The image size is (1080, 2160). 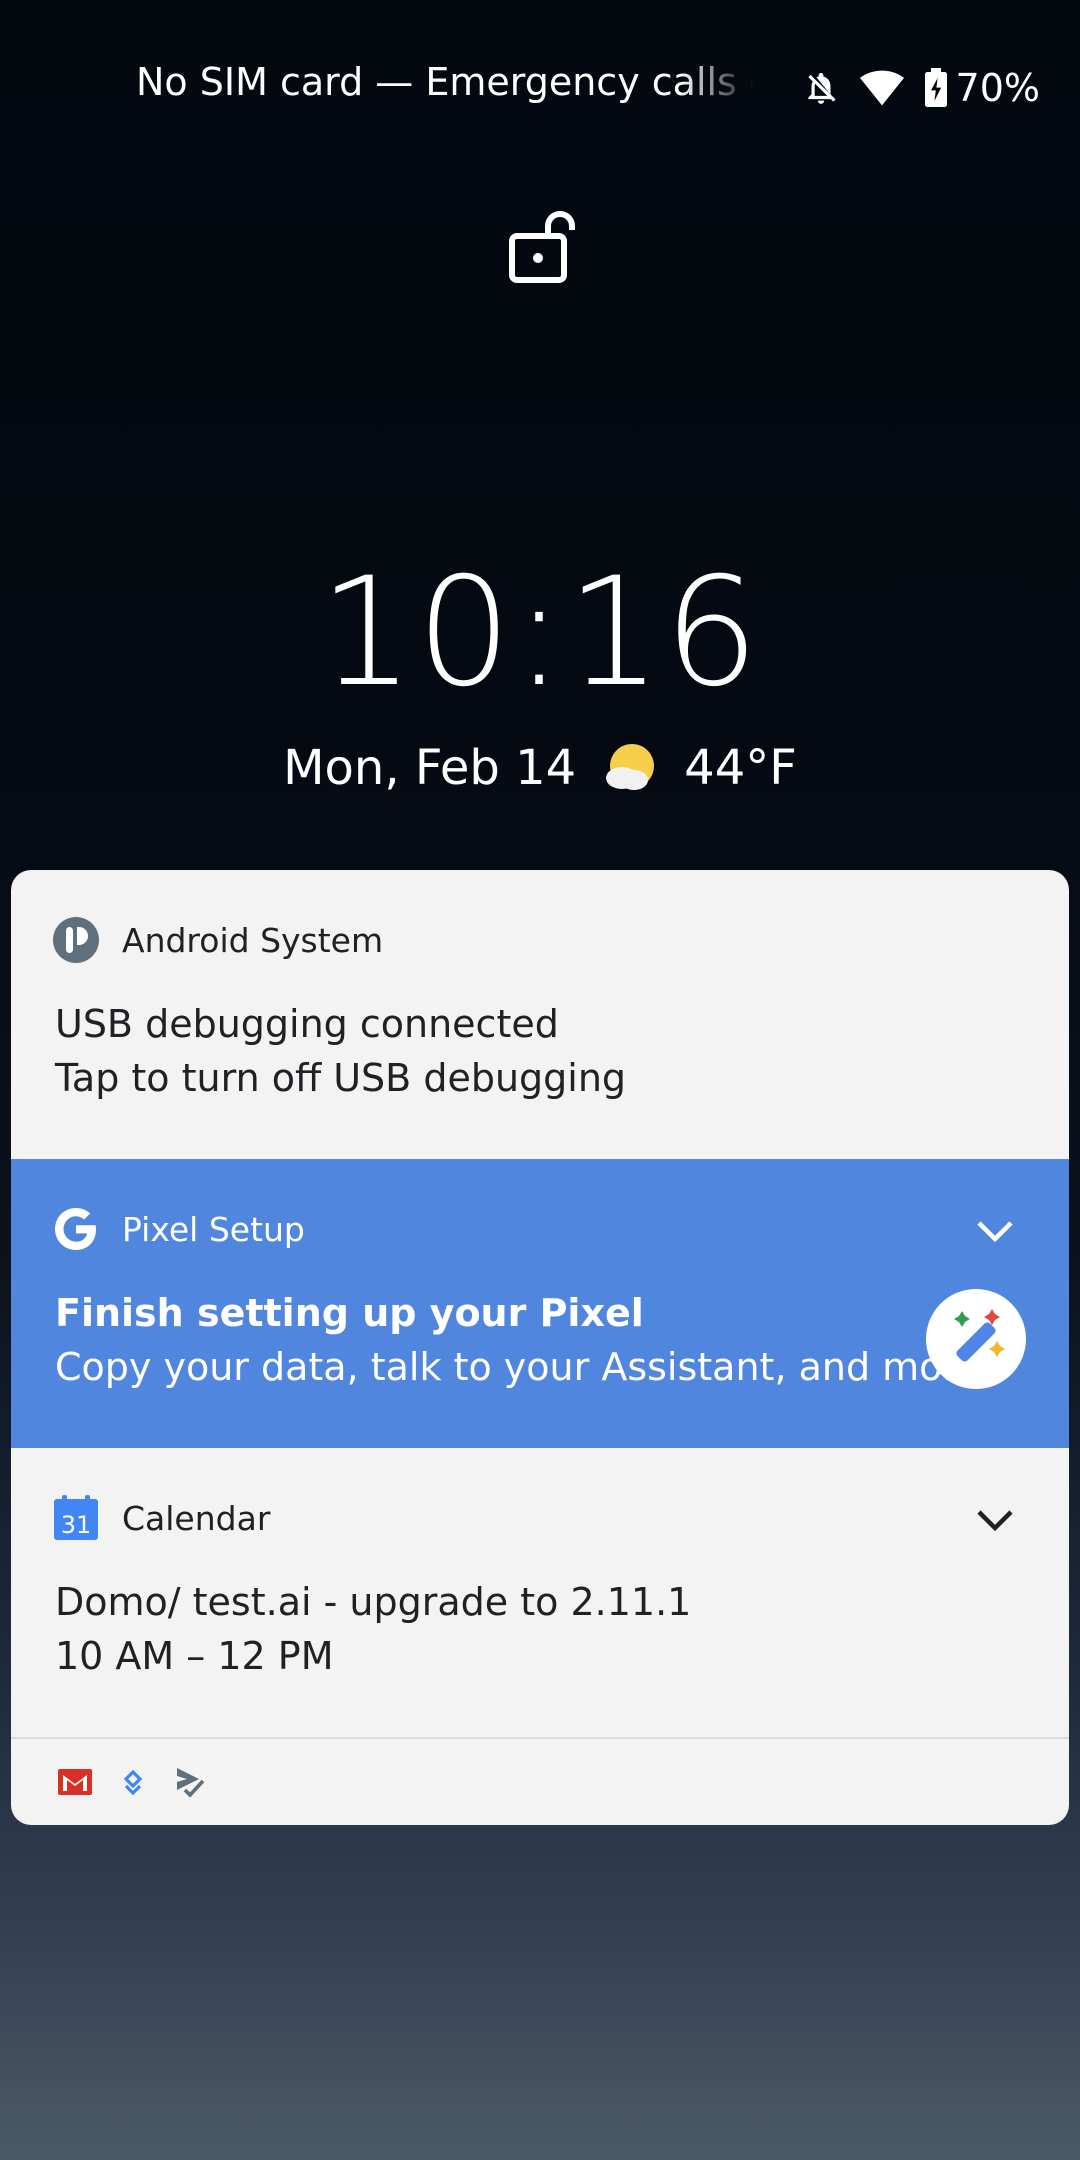 I want to click on notification-text: Tap to turn off USB debugging, so click(x=341, y=1078).